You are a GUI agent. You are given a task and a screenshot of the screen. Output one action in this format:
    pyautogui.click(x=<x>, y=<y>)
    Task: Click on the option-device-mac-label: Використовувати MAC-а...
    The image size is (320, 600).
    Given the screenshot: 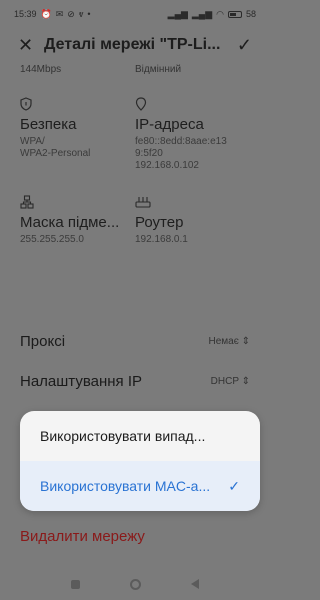 What is the action you would take?
    pyautogui.click(x=125, y=486)
    